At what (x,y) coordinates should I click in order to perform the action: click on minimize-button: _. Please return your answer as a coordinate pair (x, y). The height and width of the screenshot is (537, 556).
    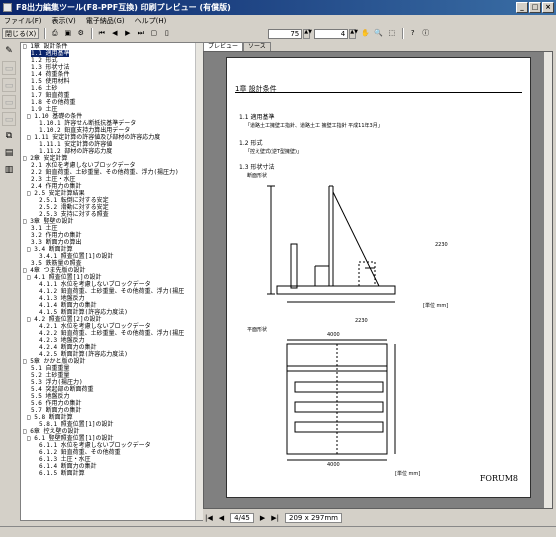
    Looking at the image, I should click on (522, 7).